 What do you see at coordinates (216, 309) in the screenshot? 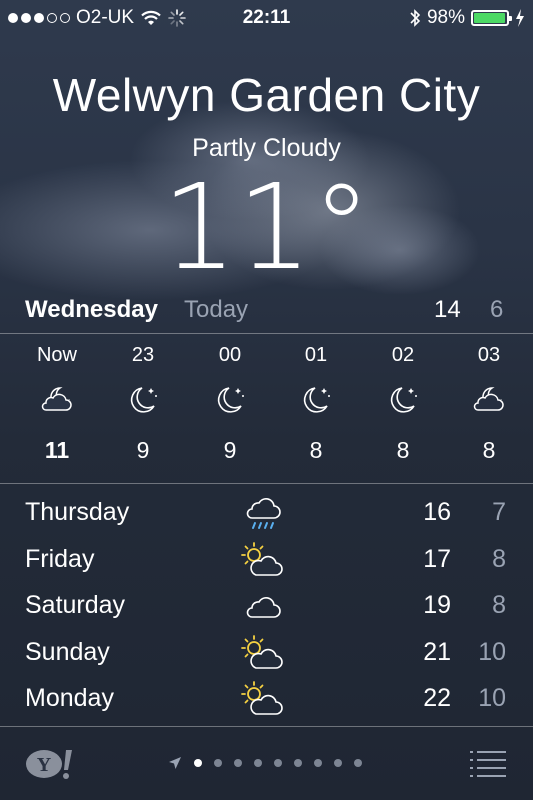
I see `today-label: Today` at bounding box center [216, 309].